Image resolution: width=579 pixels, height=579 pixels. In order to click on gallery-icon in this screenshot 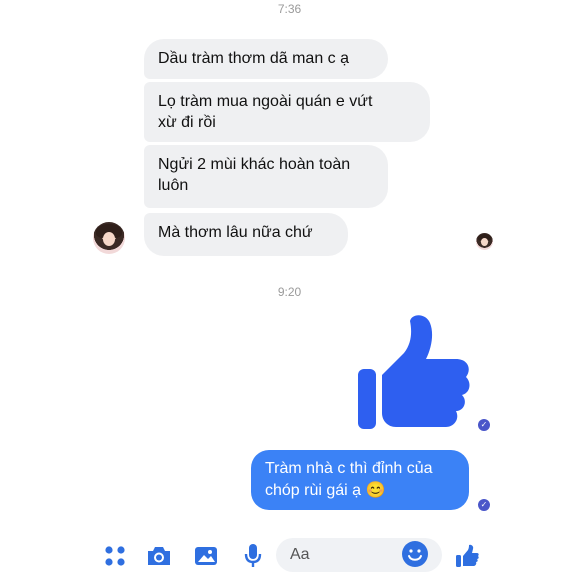, I will do `click(206, 556)`.